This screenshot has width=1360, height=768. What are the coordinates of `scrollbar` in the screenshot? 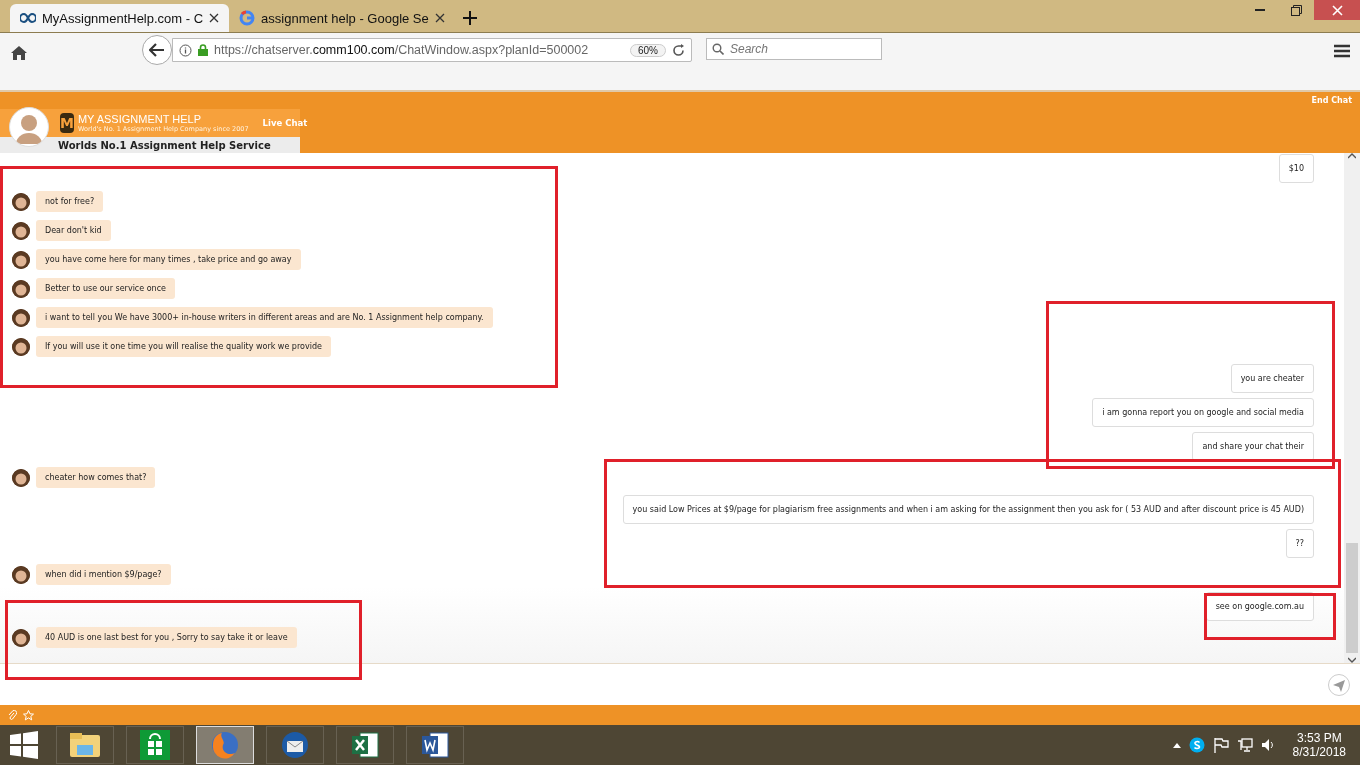 It's located at (1352, 408).